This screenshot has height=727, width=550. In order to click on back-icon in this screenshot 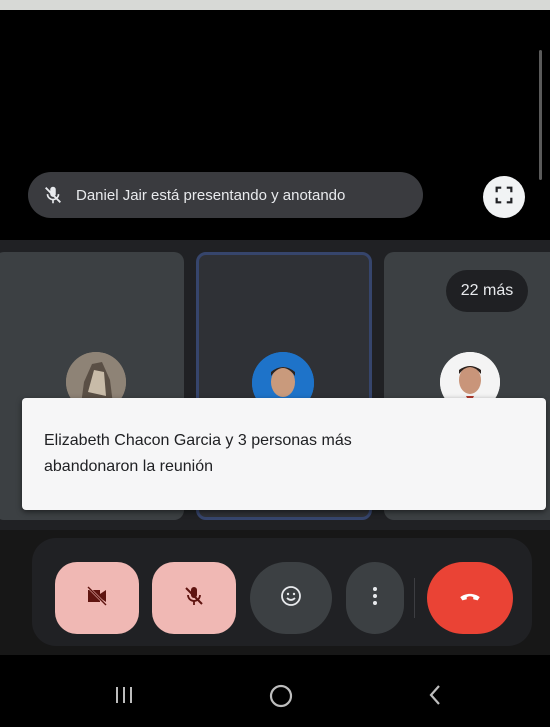, I will do `click(436, 697)`.